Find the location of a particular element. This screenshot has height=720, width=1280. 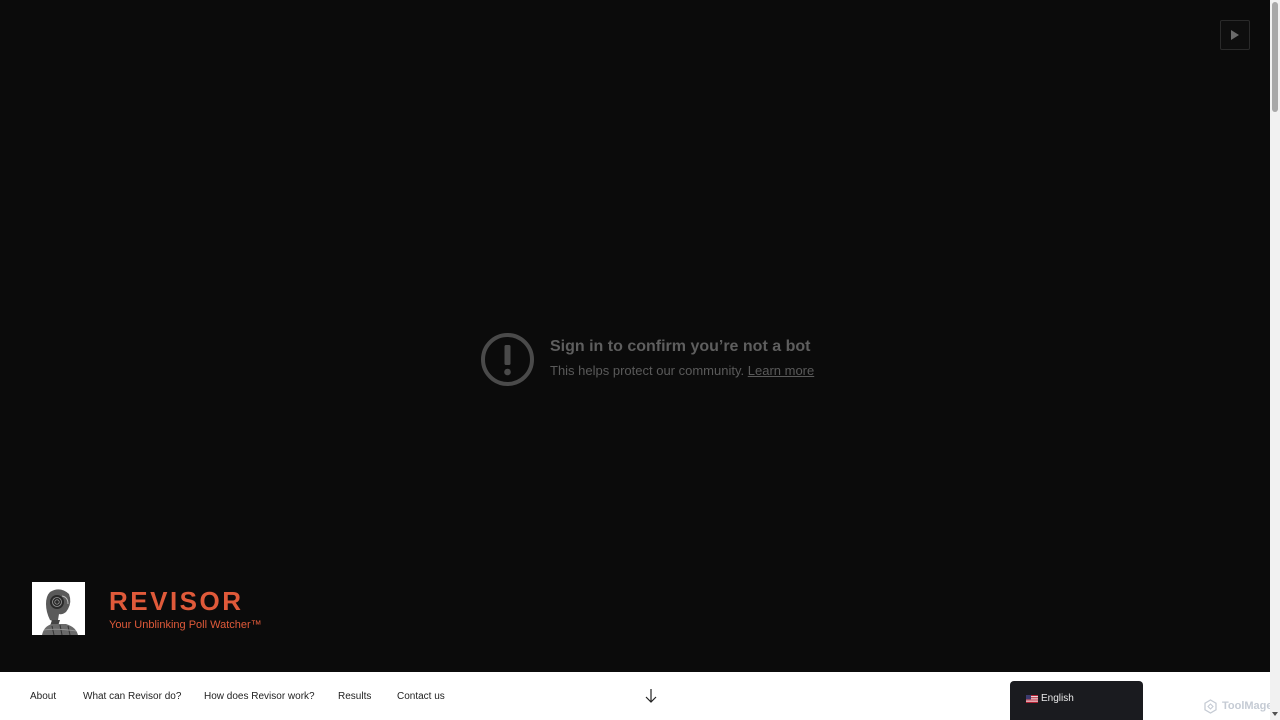

nav-item-how-does-revisor-work: How does Revisor work? is located at coordinates (259, 696).